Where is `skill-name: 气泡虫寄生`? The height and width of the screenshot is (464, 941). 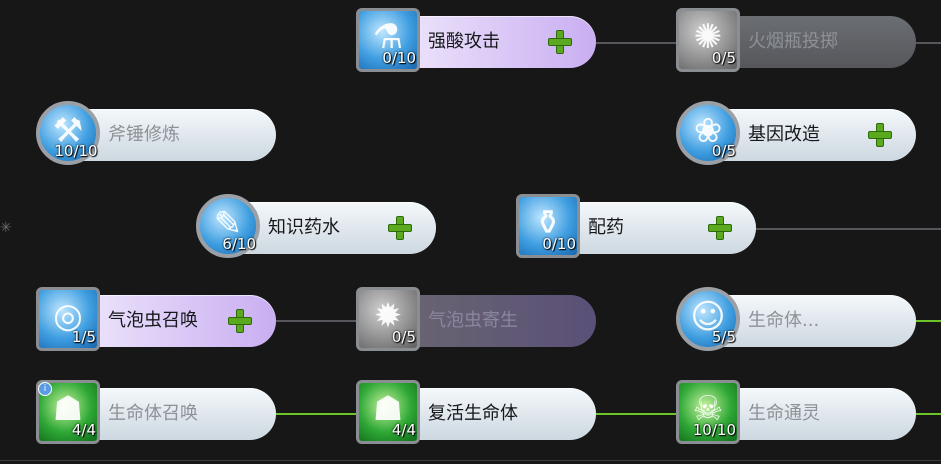
skill-name: 气泡虫寄生 is located at coordinates (473, 320).